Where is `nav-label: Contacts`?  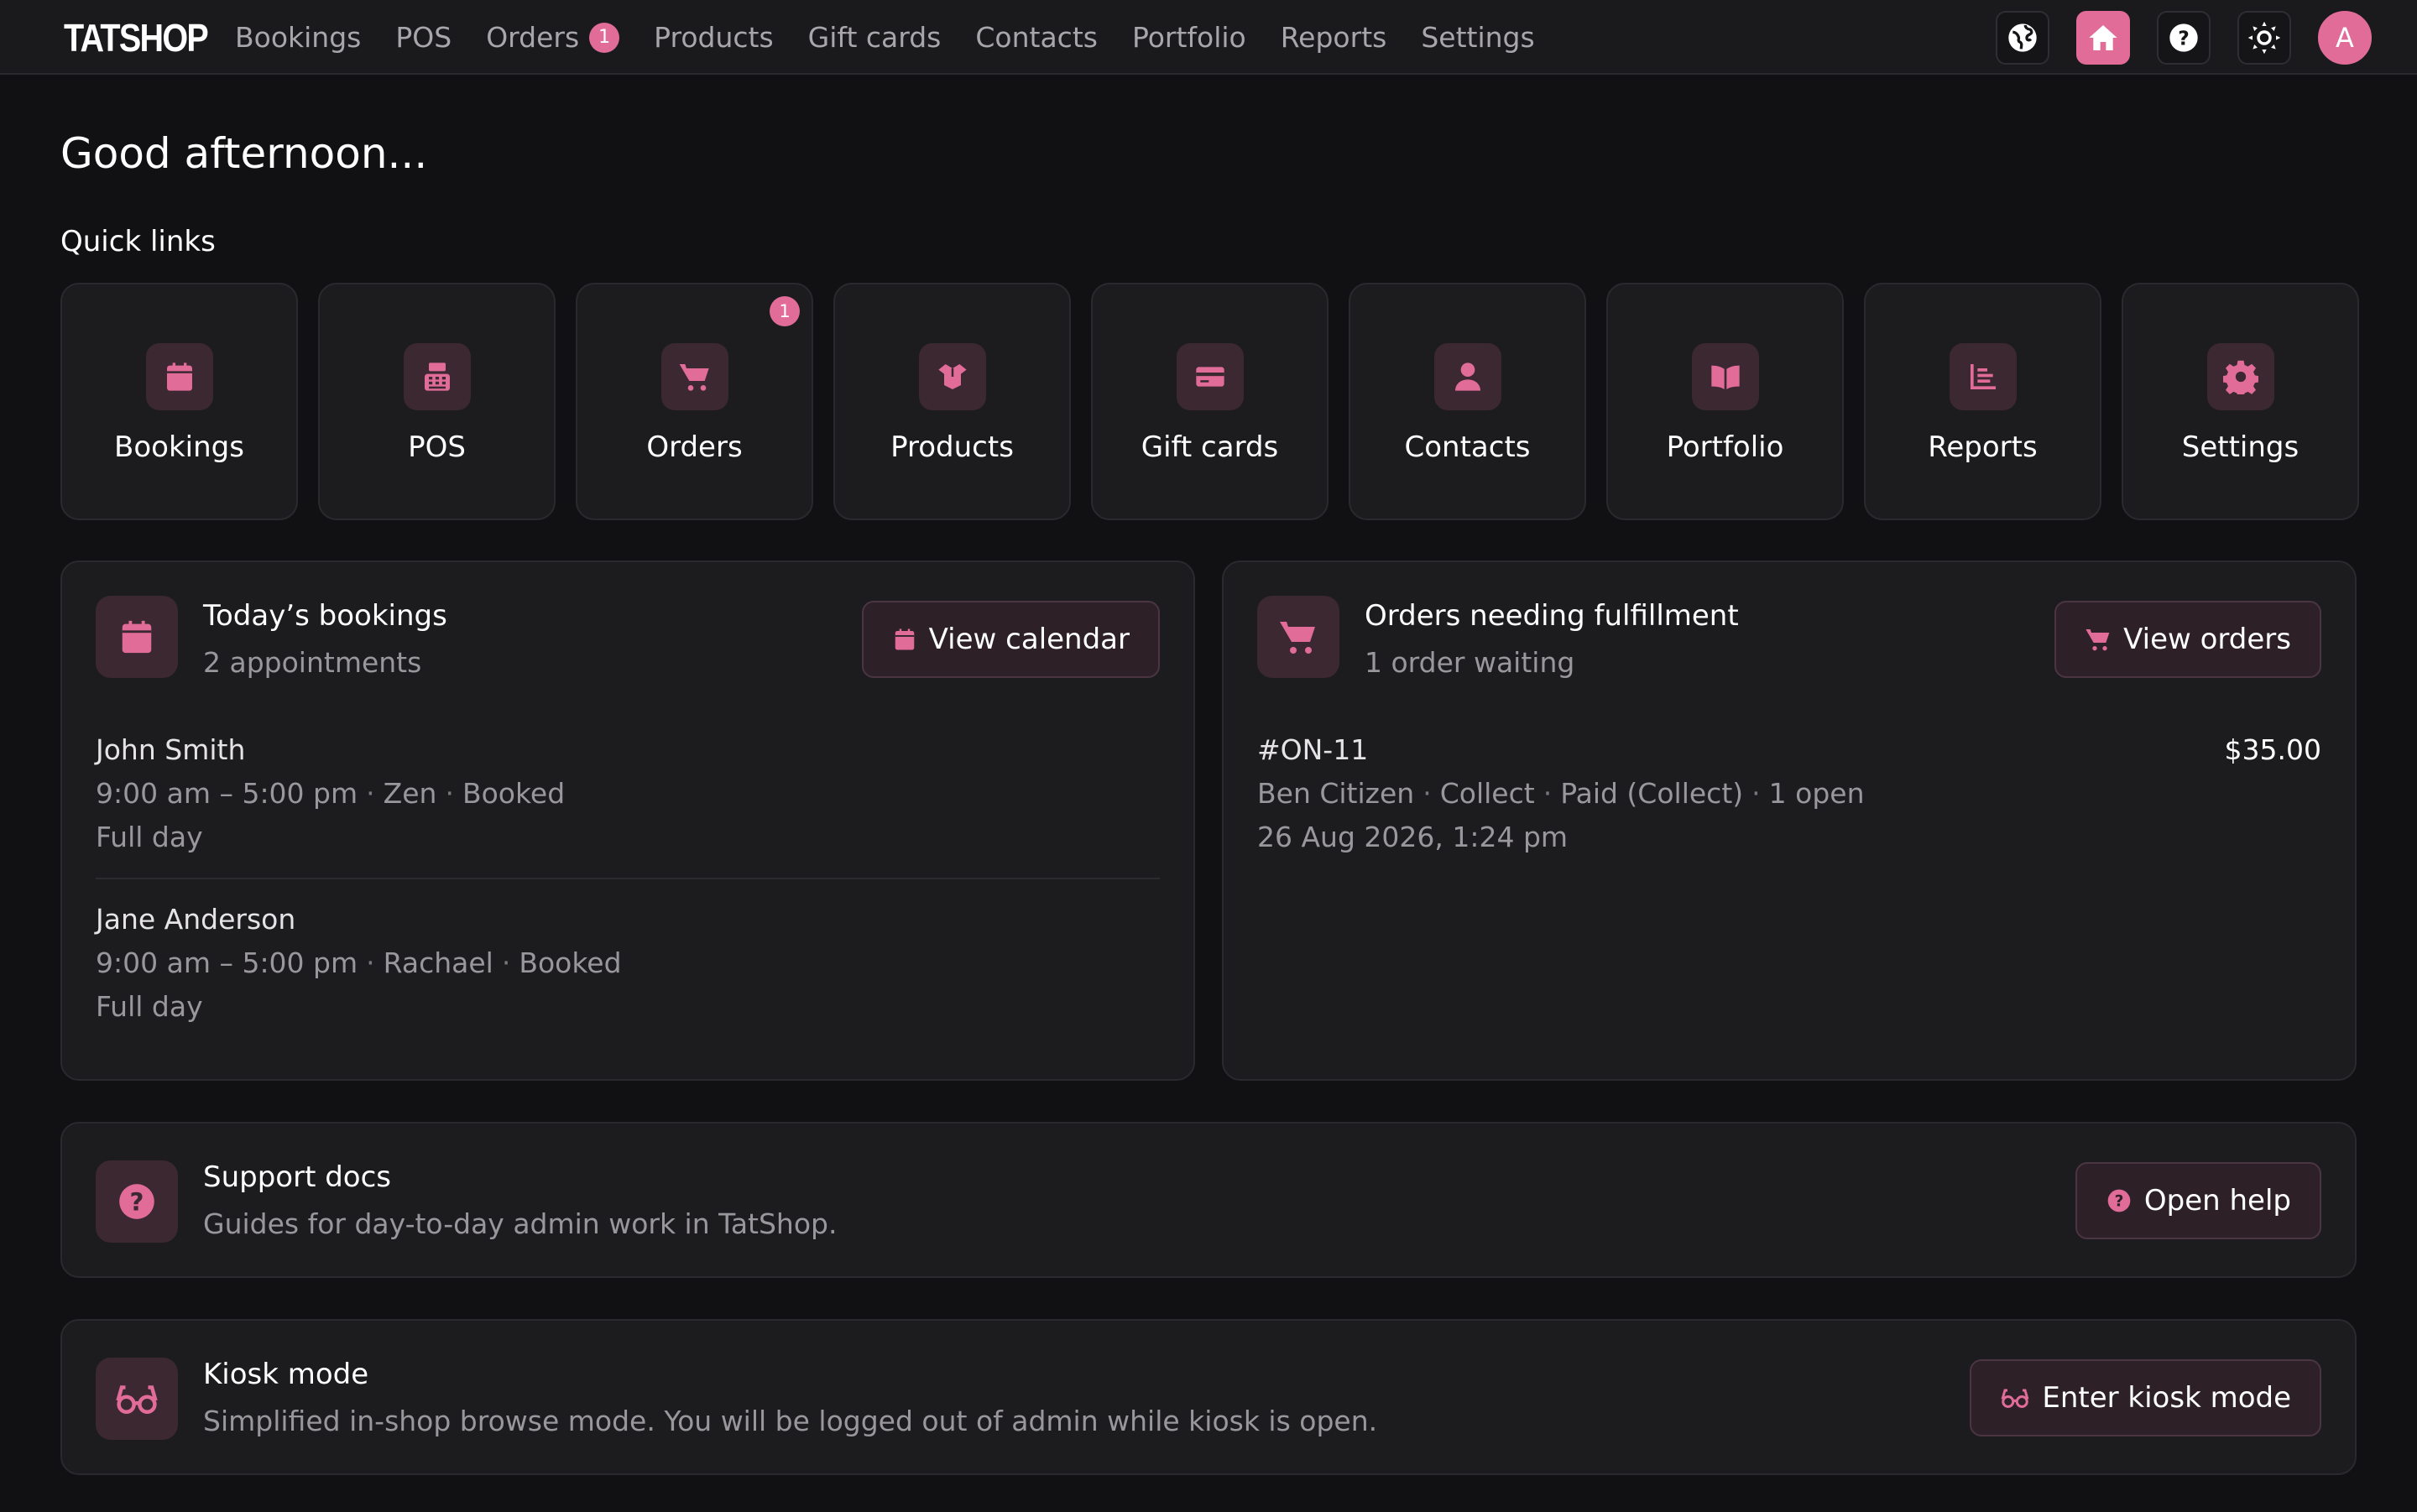
nav-label: Contacts is located at coordinates (1036, 37).